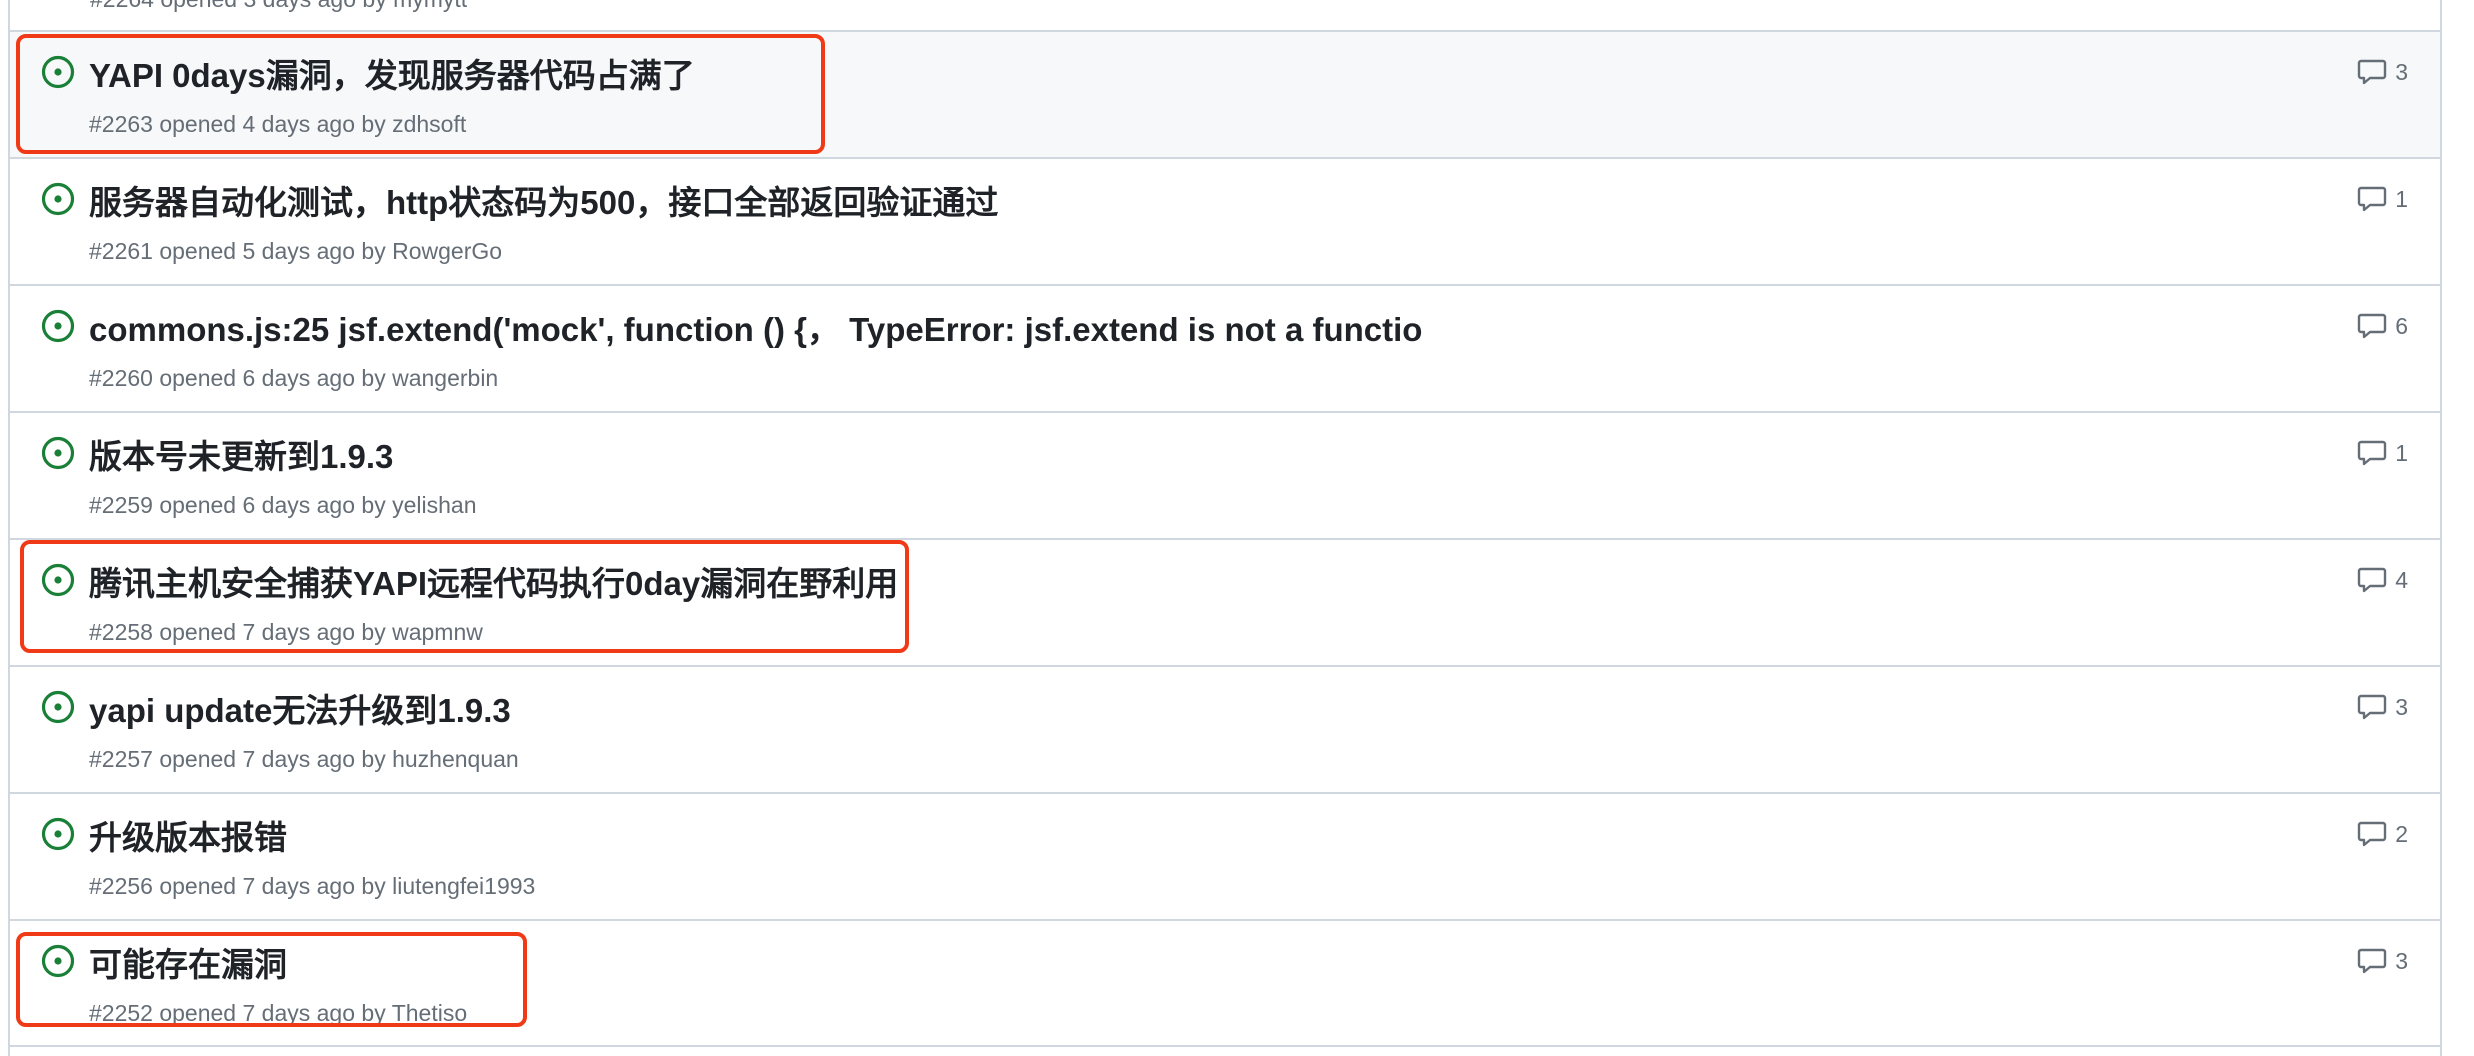 The width and height of the screenshot is (2474, 1056). I want to click on issue-author-link: yelishan, so click(434, 505).